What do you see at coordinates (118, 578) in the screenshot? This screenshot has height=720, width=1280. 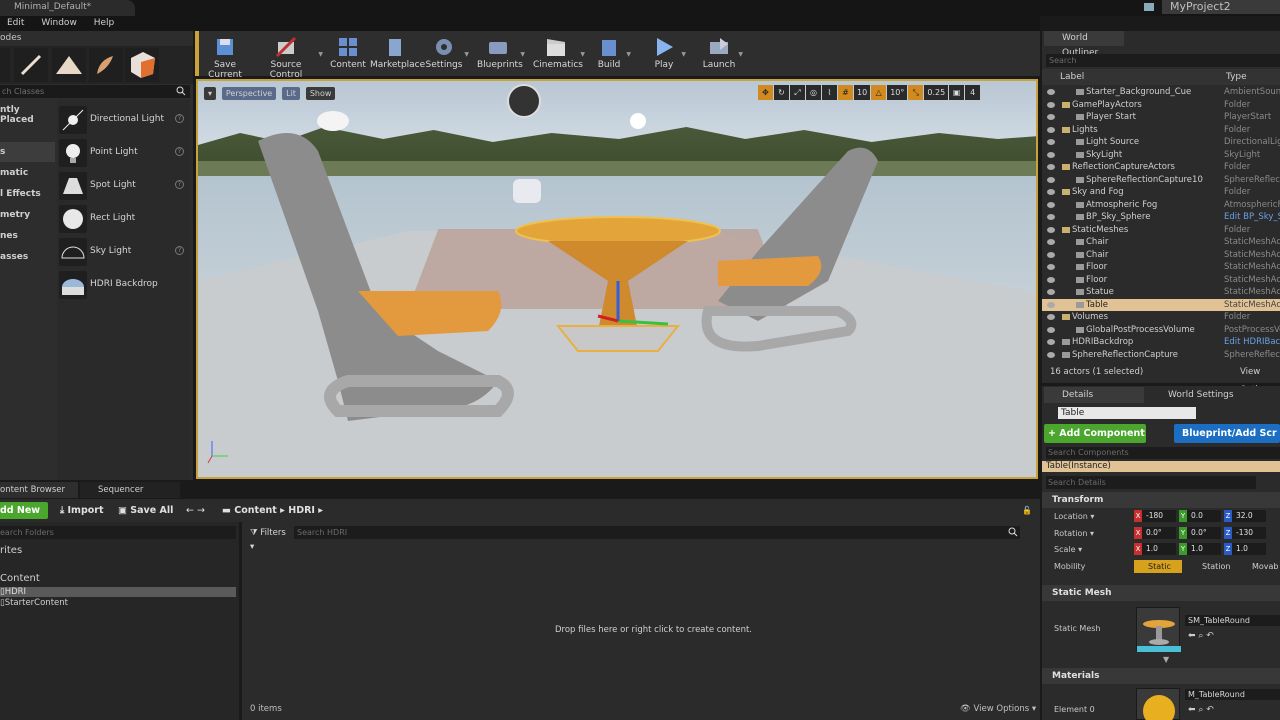 I see `tree-root-content: Content` at bounding box center [118, 578].